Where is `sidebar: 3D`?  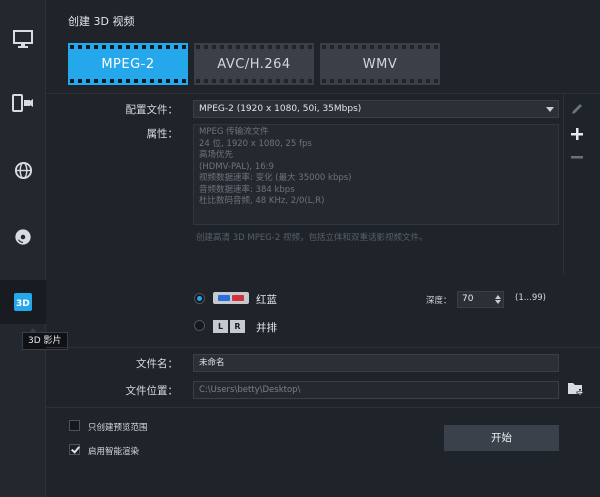
sidebar: 3D is located at coordinates (23, 248).